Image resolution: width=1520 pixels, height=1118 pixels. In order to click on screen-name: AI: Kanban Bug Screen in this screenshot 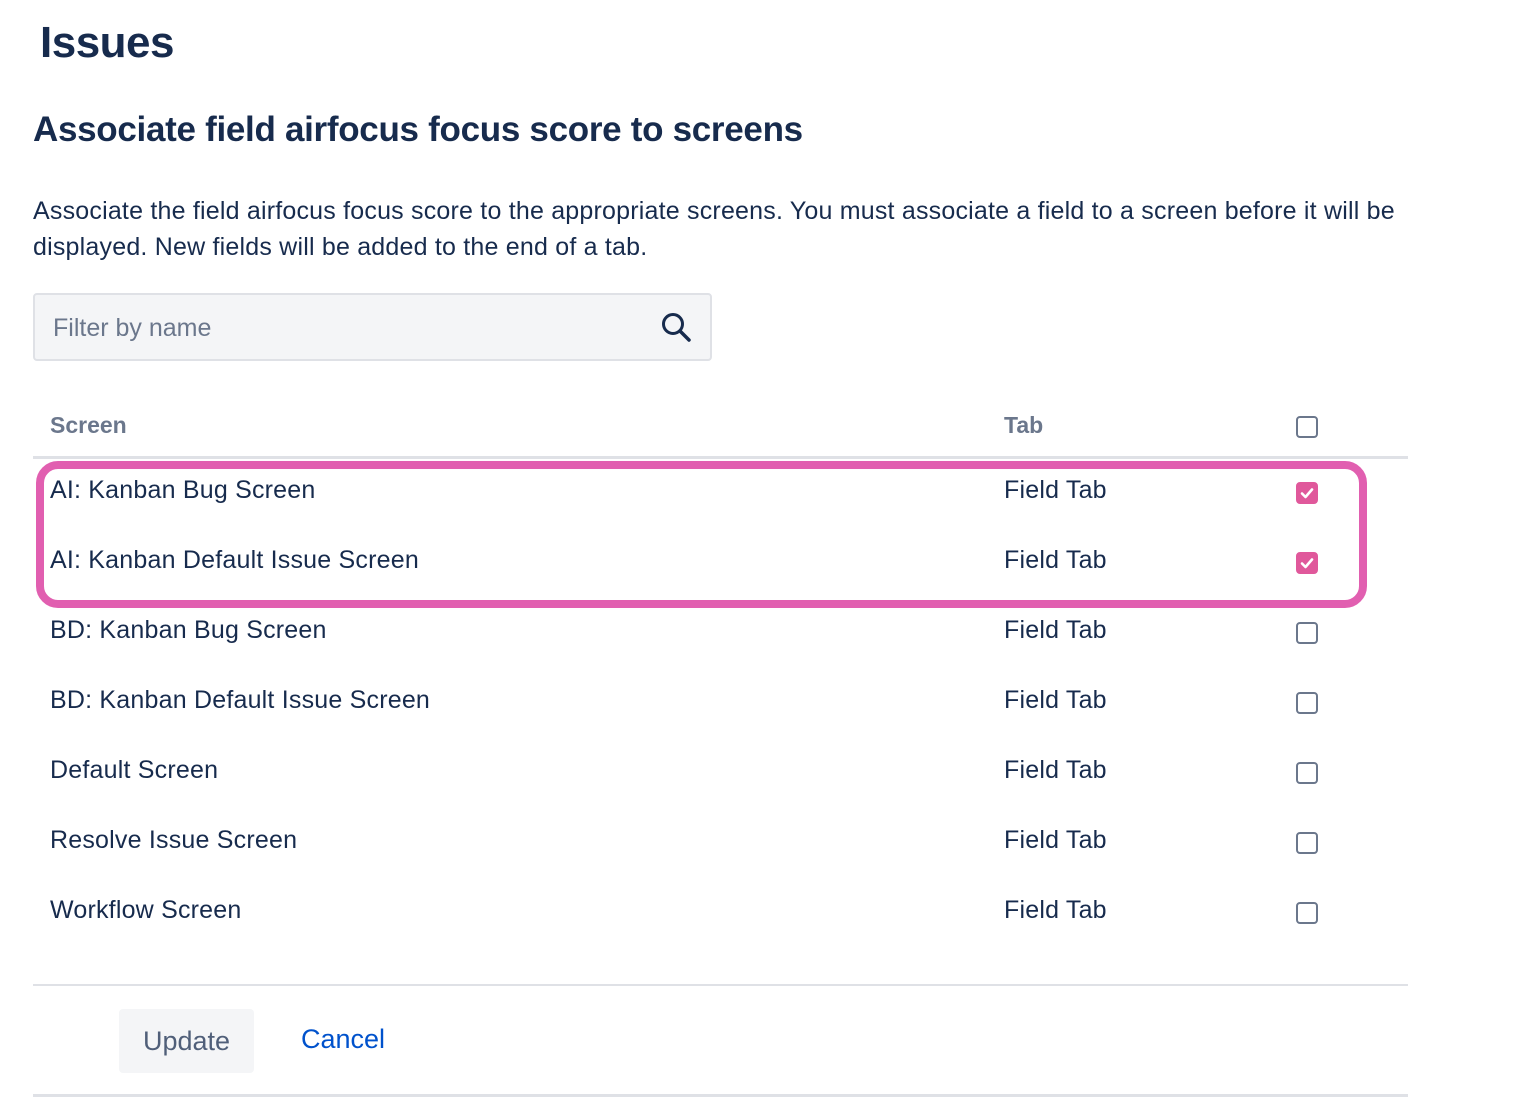, I will do `click(183, 490)`.